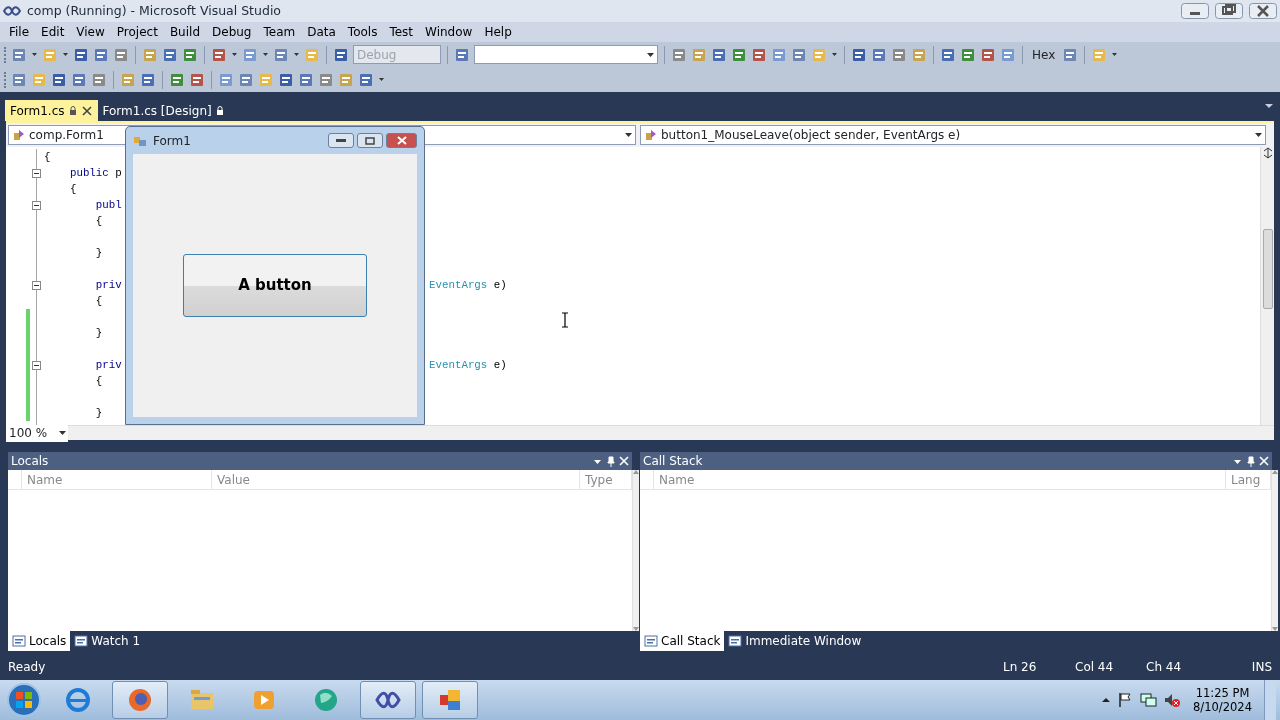 The width and height of the screenshot is (1280, 720). What do you see at coordinates (1020, 667) in the screenshot?
I see `line-indicator: Ln 26` at bounding box center [1020, 667].